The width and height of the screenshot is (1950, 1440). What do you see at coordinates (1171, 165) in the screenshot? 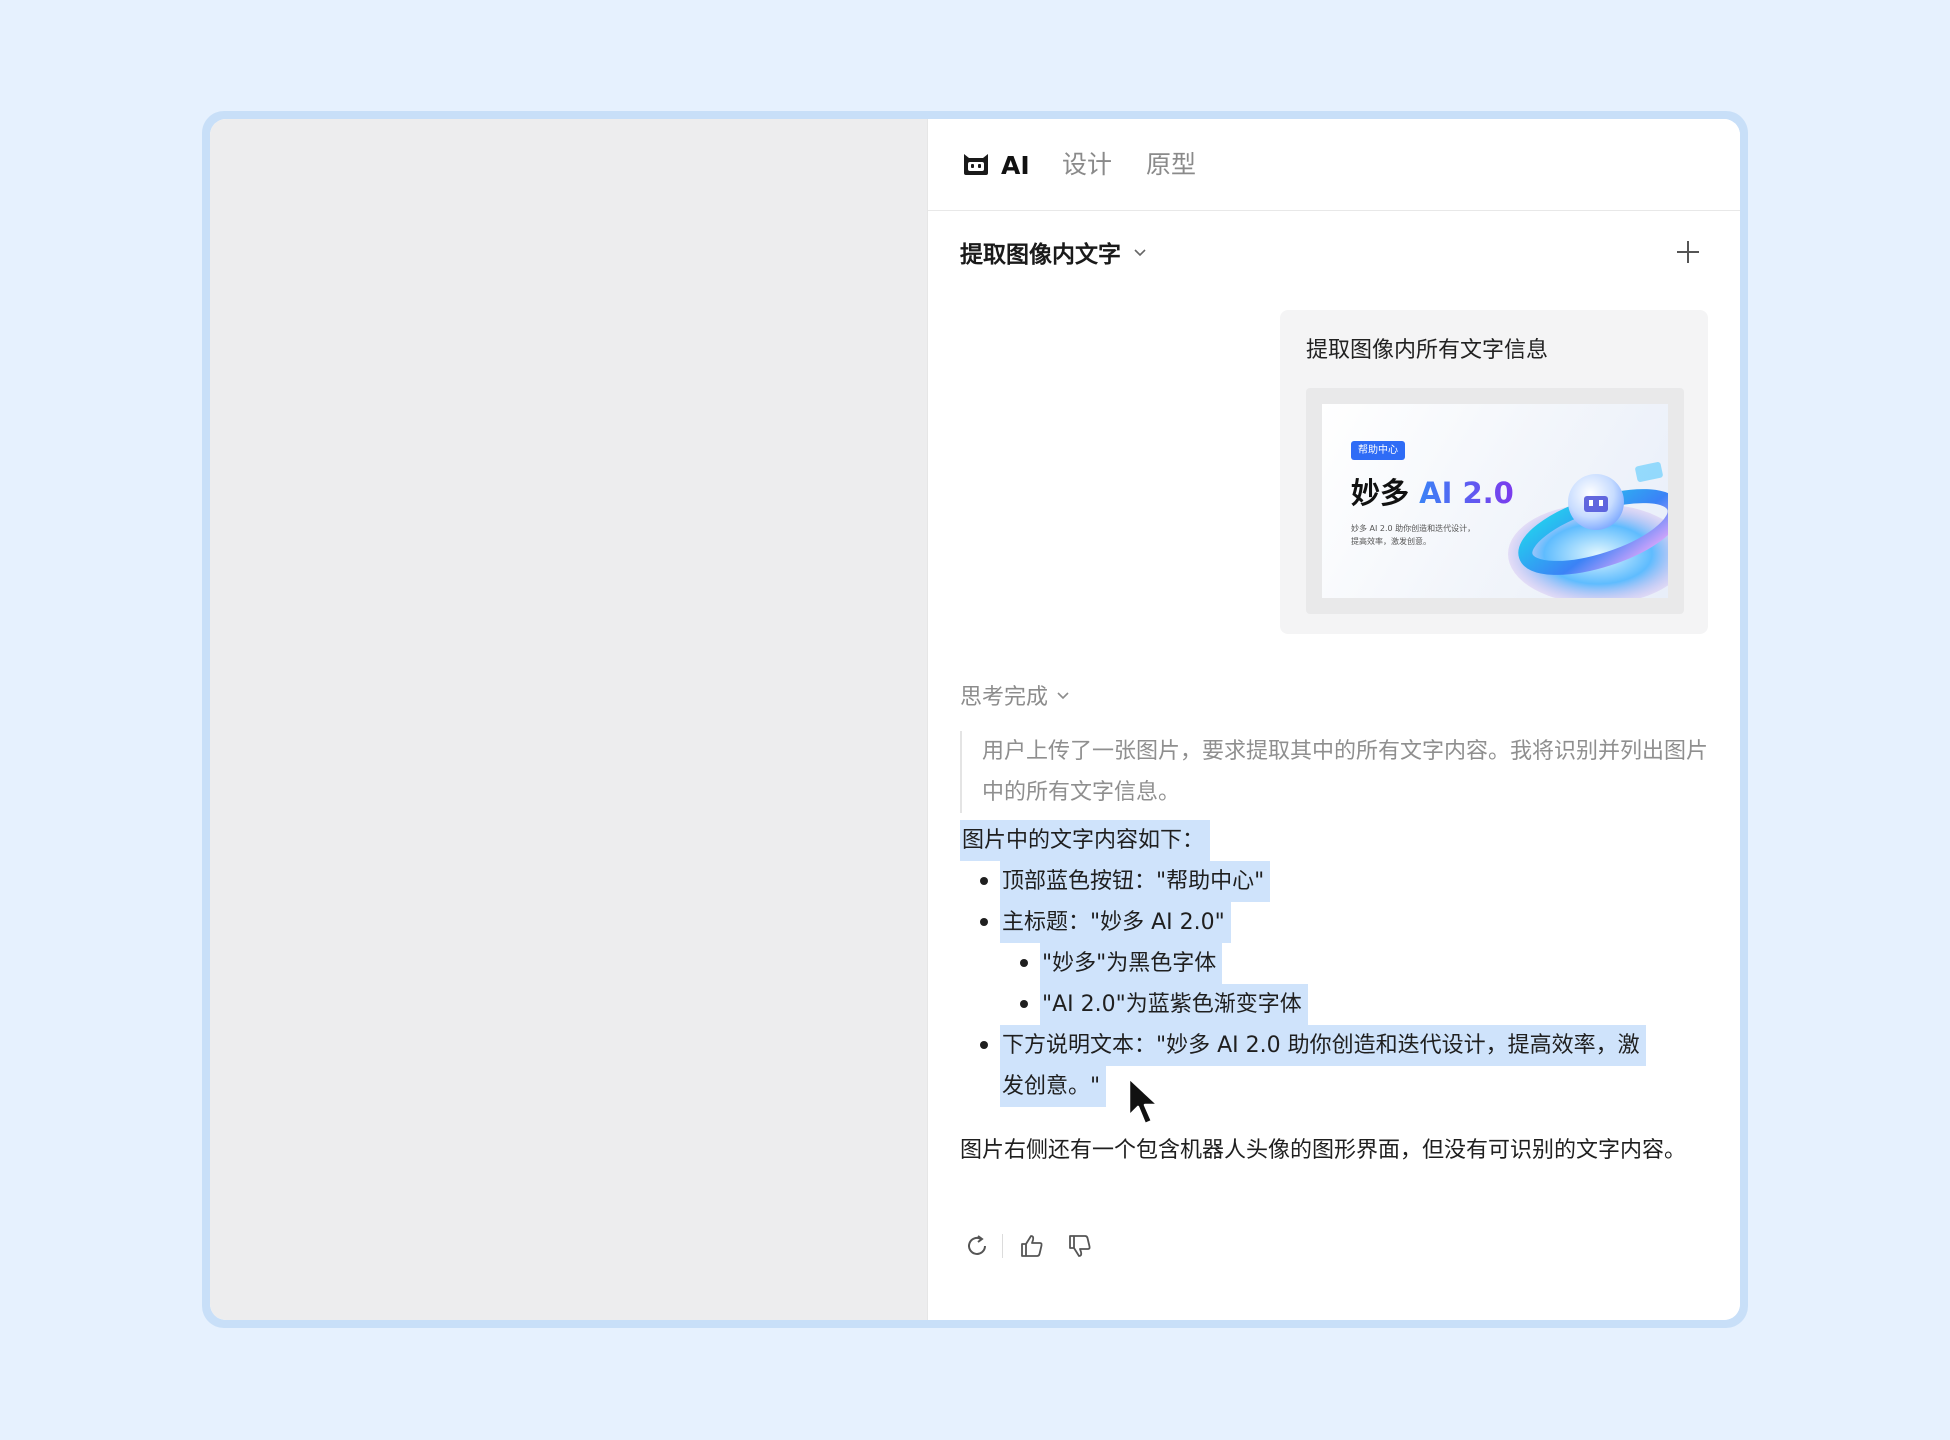
I see `tab-prototype: 原型` at bounding box center [1171, 165].